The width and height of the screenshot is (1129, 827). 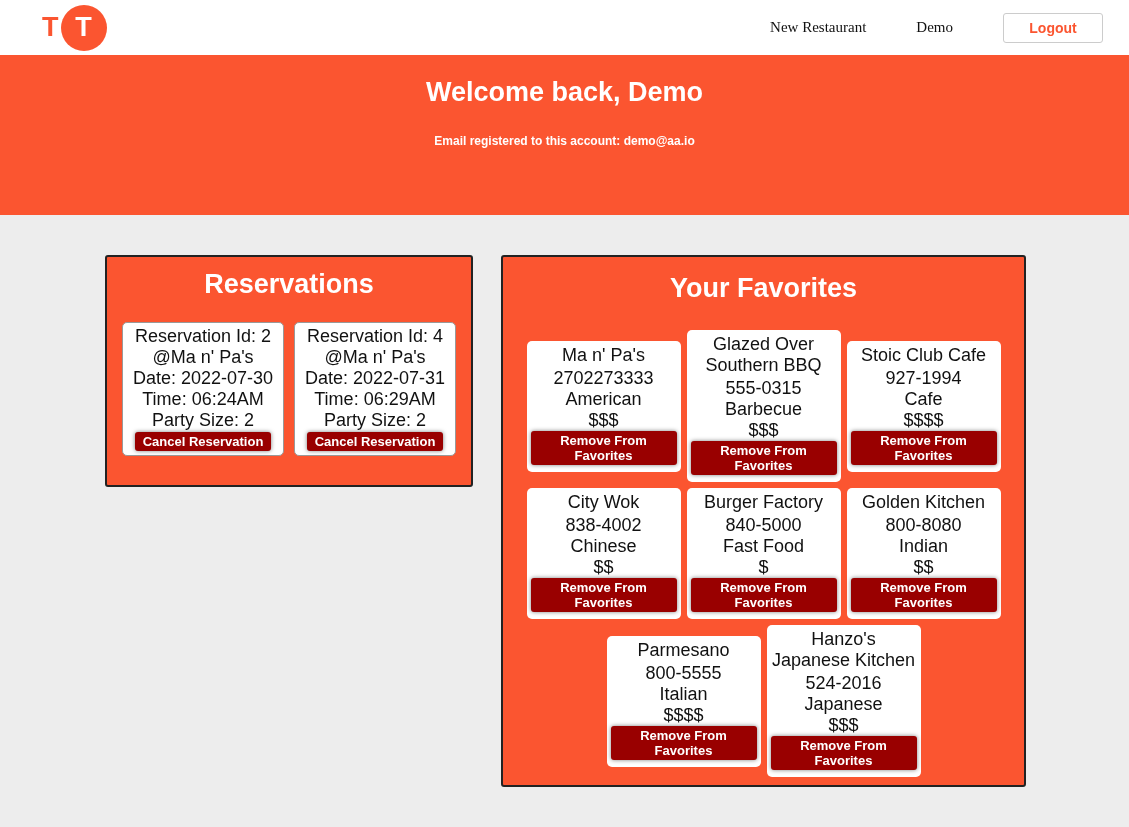 What do you see at coordinates (603, 525) in the screenshot?
I see `restaurant-phone: 838-4002` at bounding box center [603, 525].